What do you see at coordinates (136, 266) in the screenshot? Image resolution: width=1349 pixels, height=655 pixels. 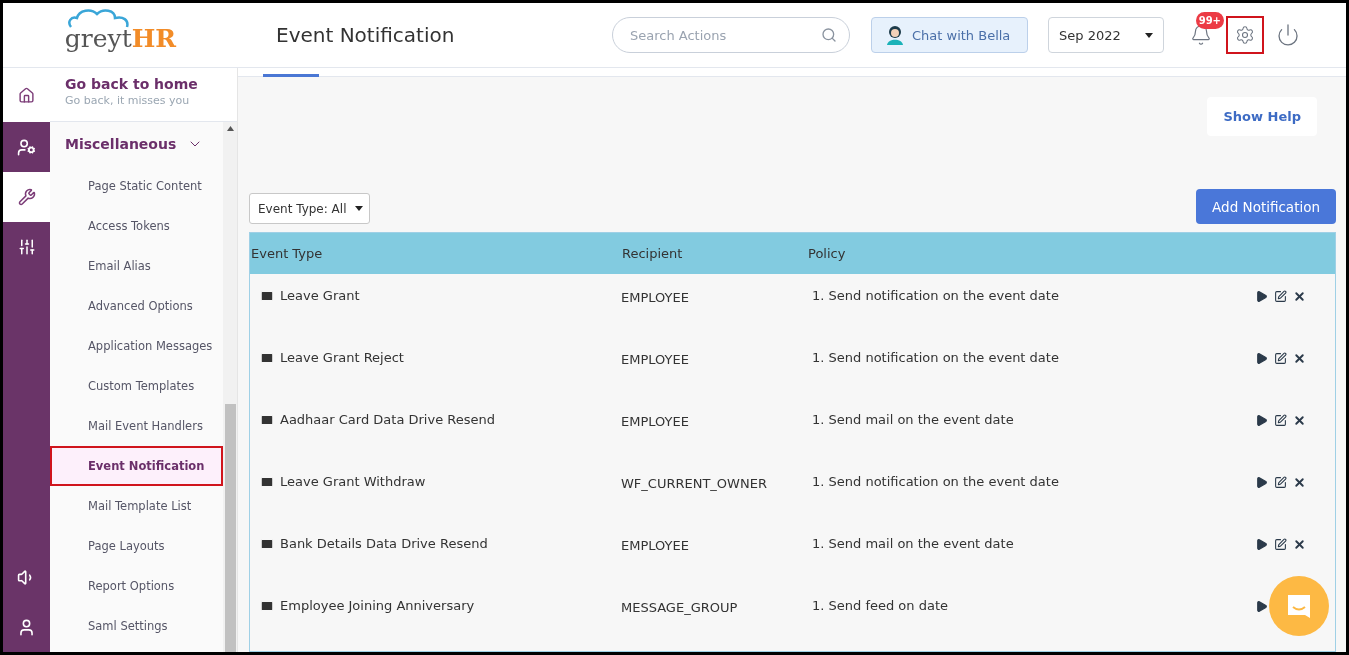 I see `nav-item: Email Alias` at bounding box center [136, 266].